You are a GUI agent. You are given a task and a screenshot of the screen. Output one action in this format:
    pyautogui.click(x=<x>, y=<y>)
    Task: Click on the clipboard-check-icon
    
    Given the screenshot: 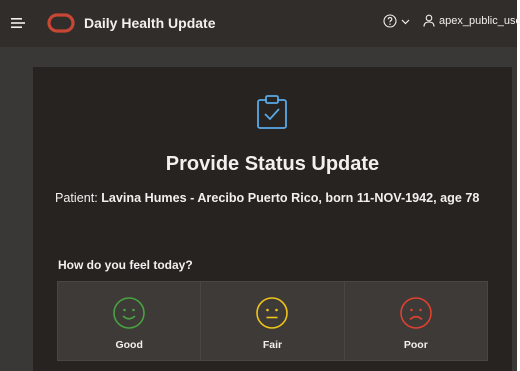 What is the action you would take?
    pyautogui.click(x=272, y=112)
    